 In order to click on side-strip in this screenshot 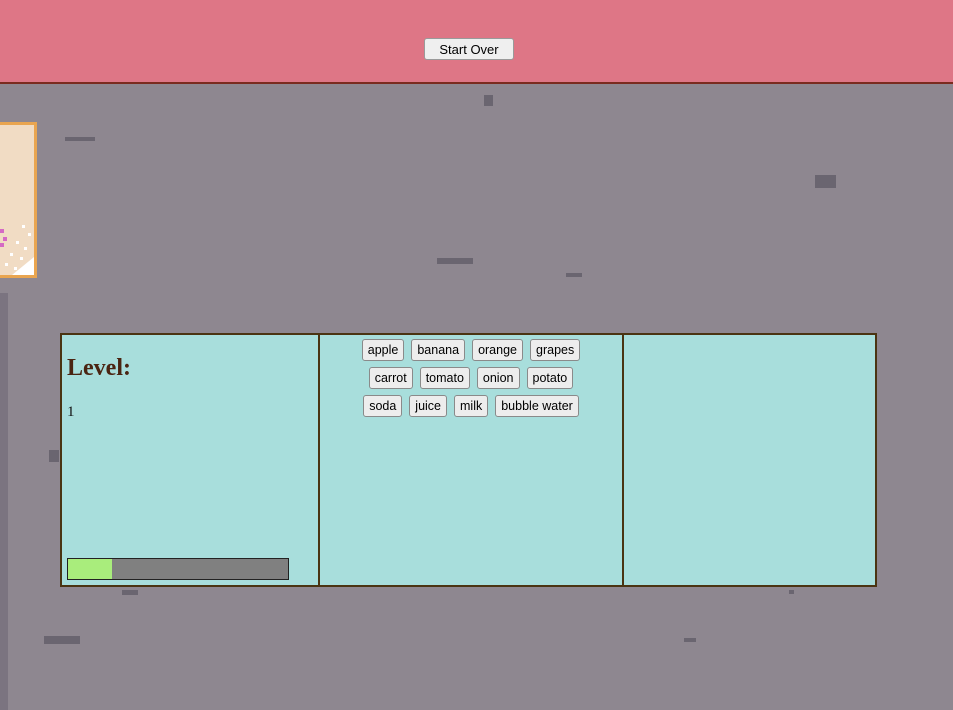, I will do `click(4, 501)`.